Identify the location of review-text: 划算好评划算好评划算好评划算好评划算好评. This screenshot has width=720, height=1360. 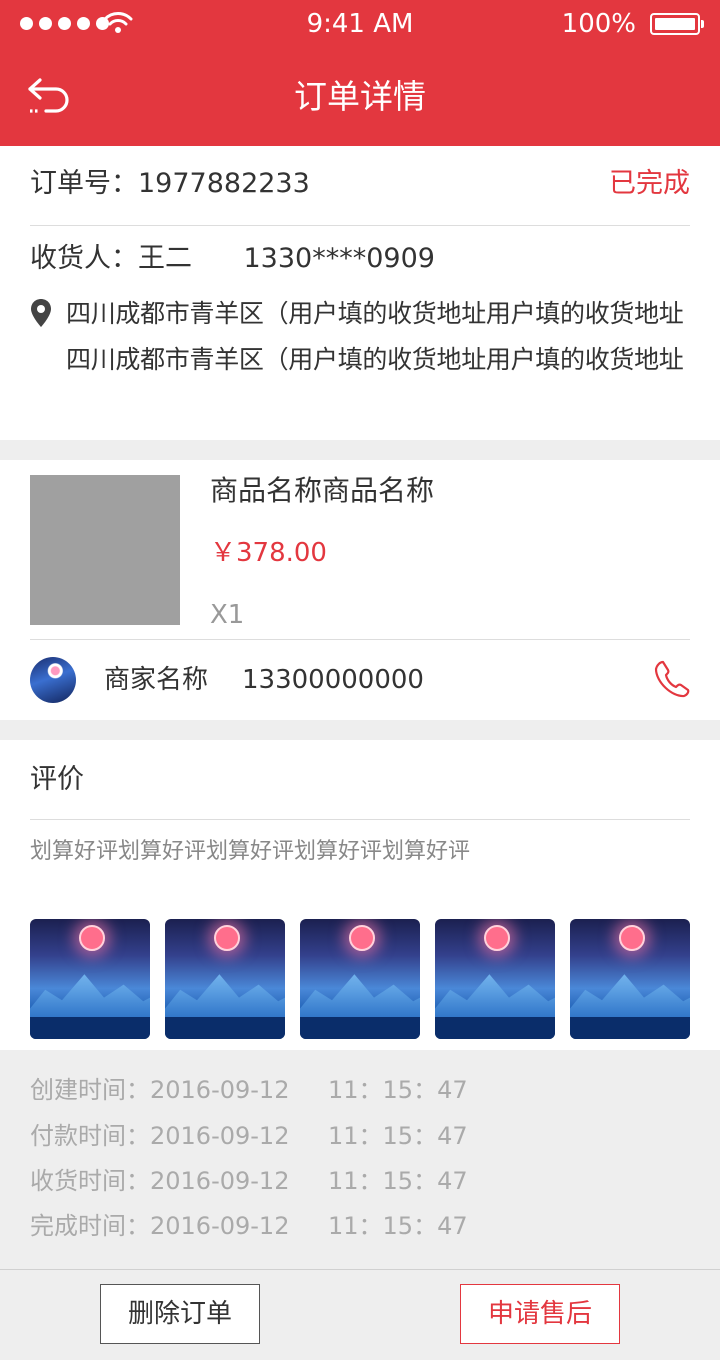
(250, 851).